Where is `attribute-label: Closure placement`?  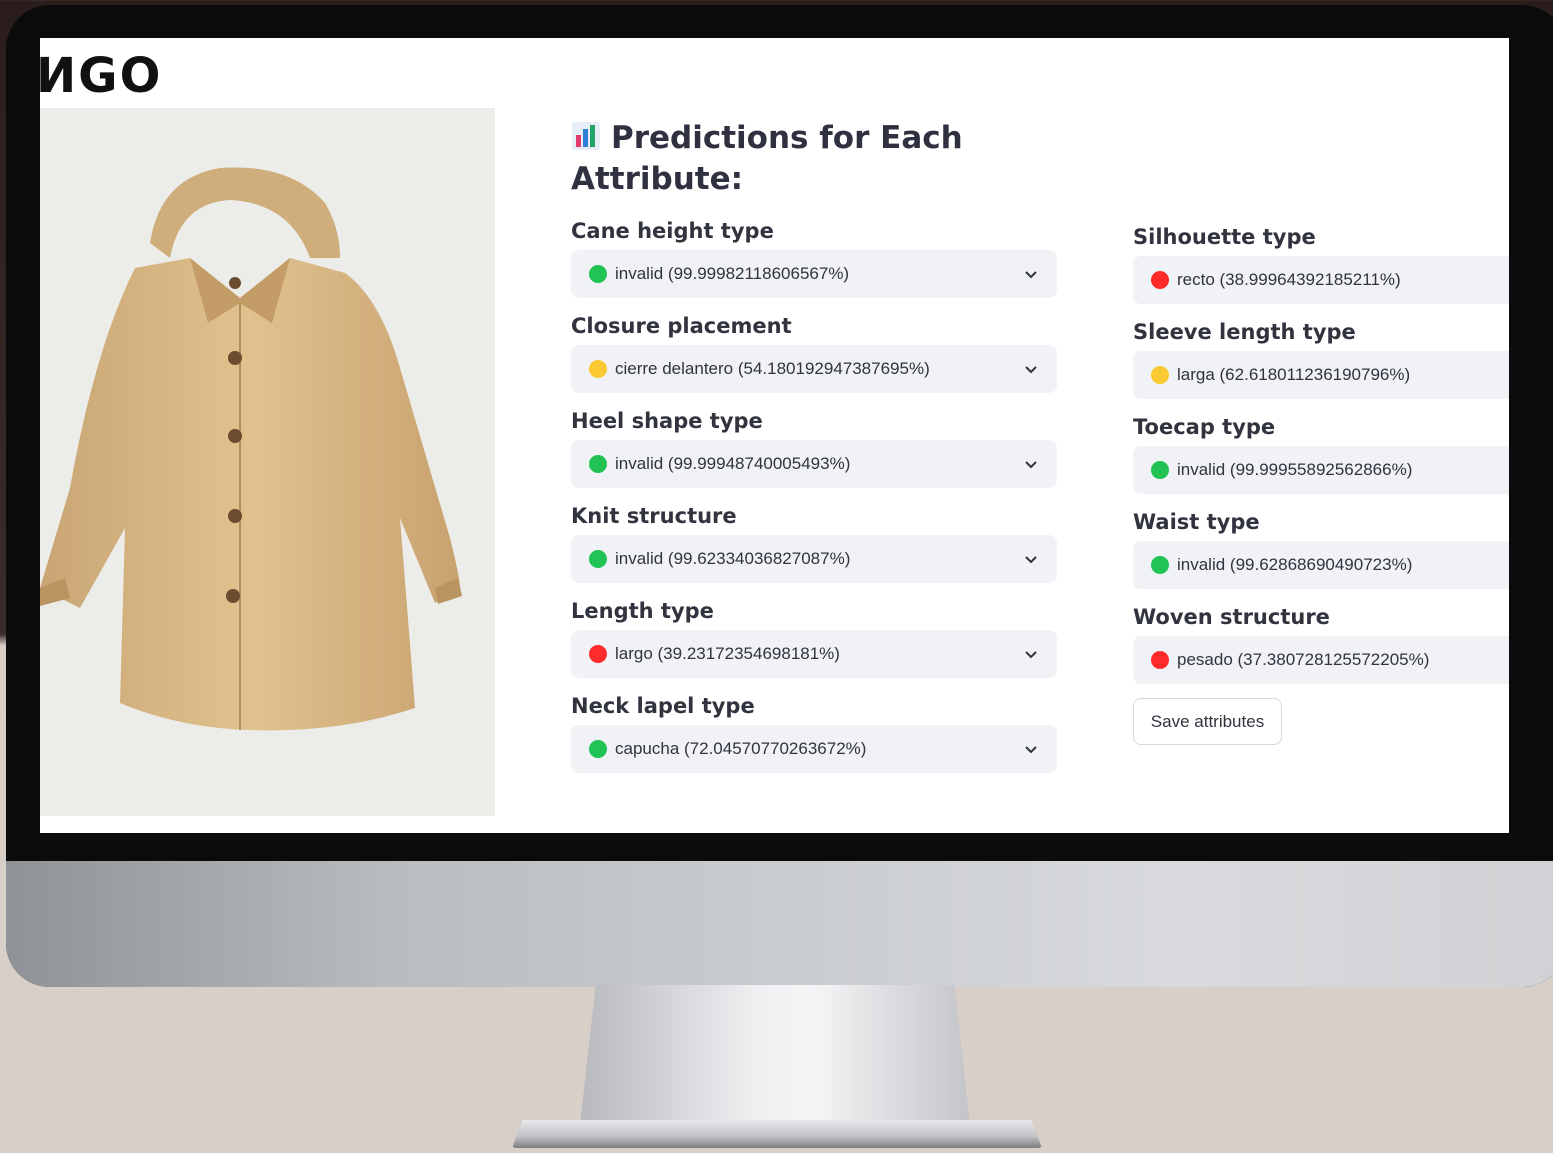
attribute-label: Closure placement is located at coordinates (681, 326).